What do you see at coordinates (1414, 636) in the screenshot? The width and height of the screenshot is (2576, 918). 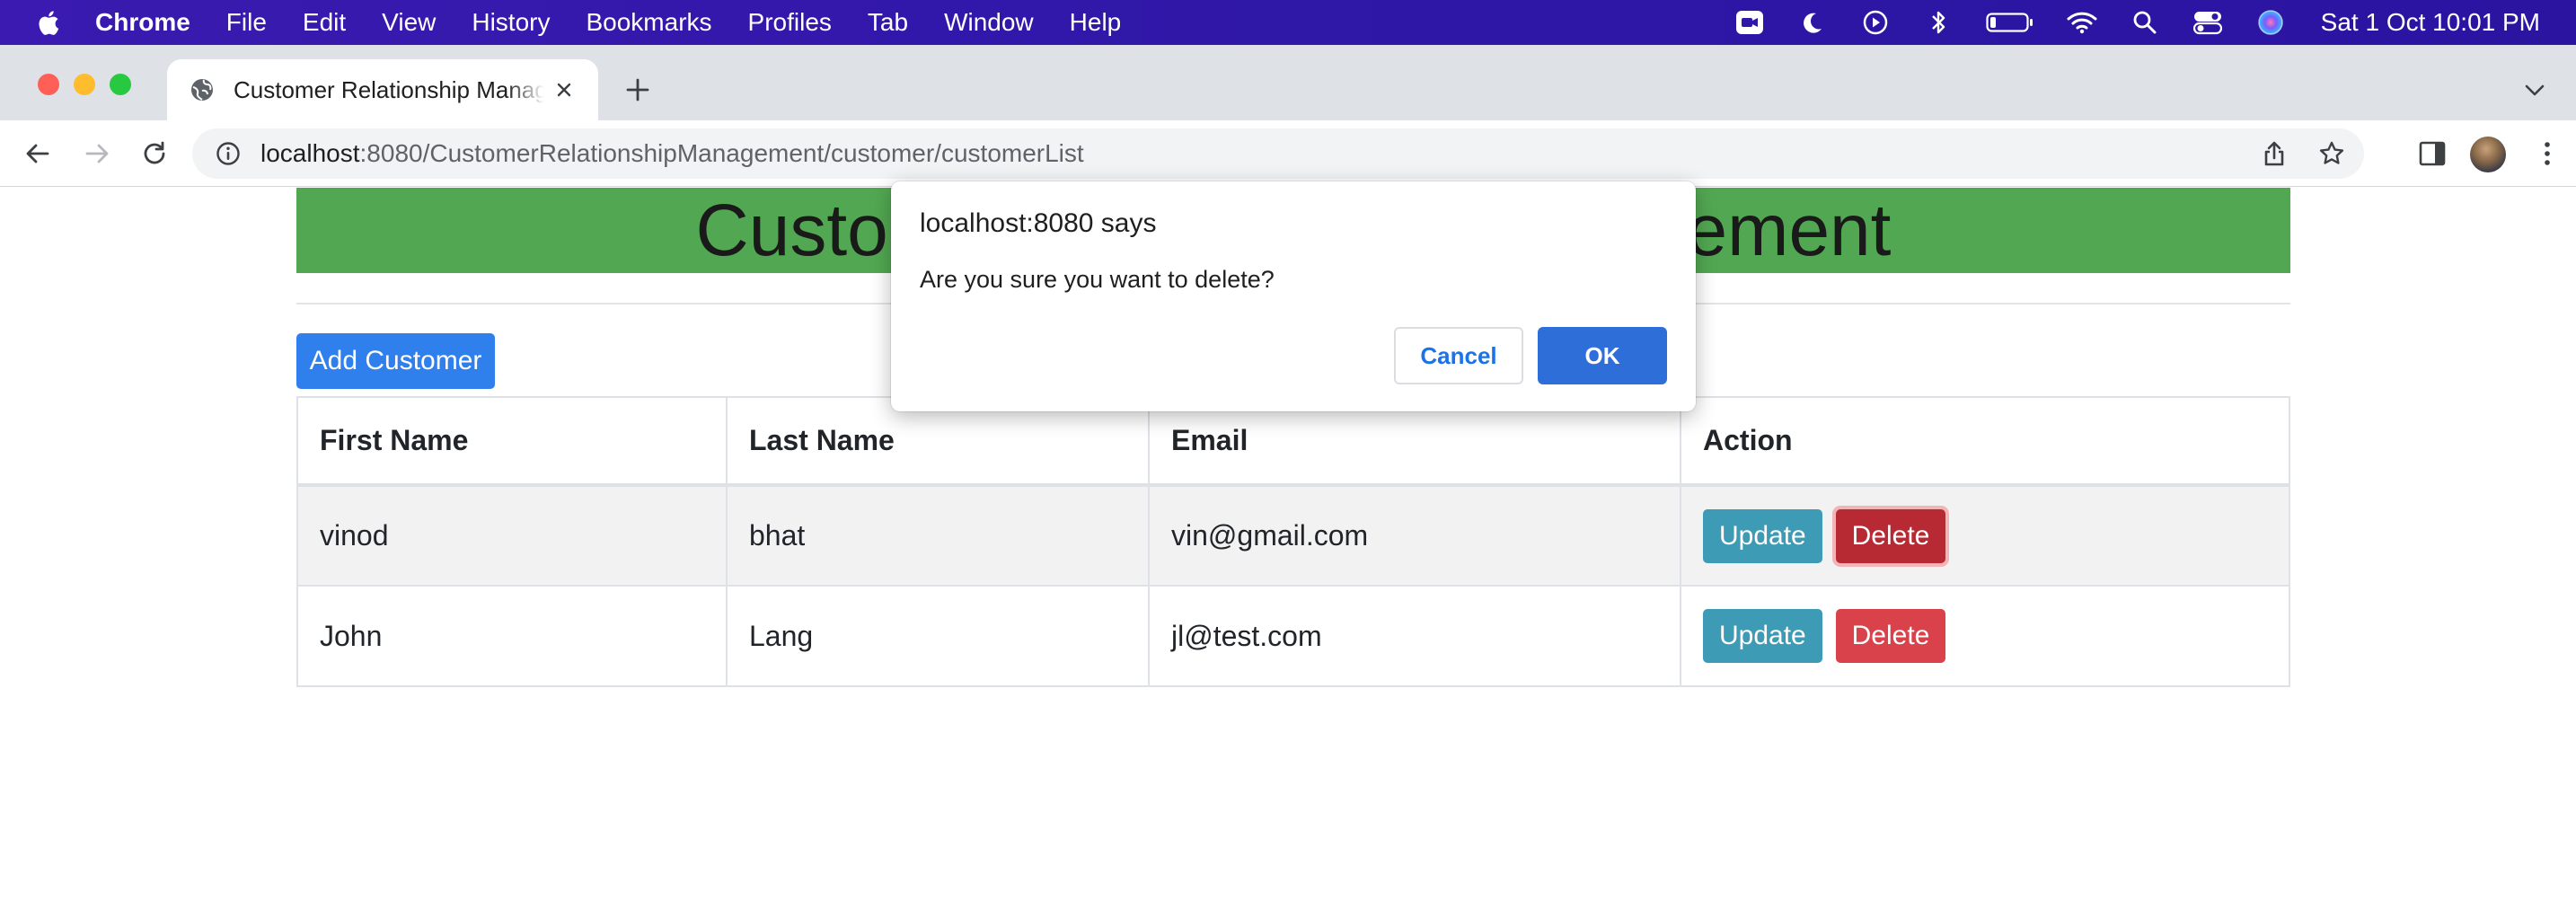 I see `cell-email: jl@test.com` at bounding box center [1414, 636].